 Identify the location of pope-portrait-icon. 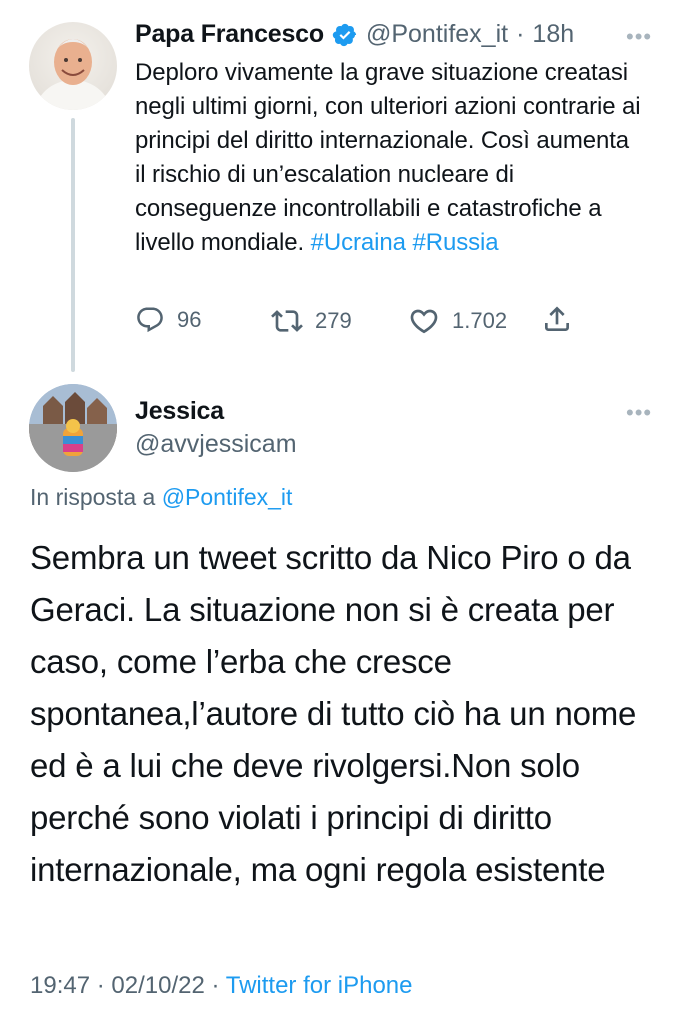
(73, 74).